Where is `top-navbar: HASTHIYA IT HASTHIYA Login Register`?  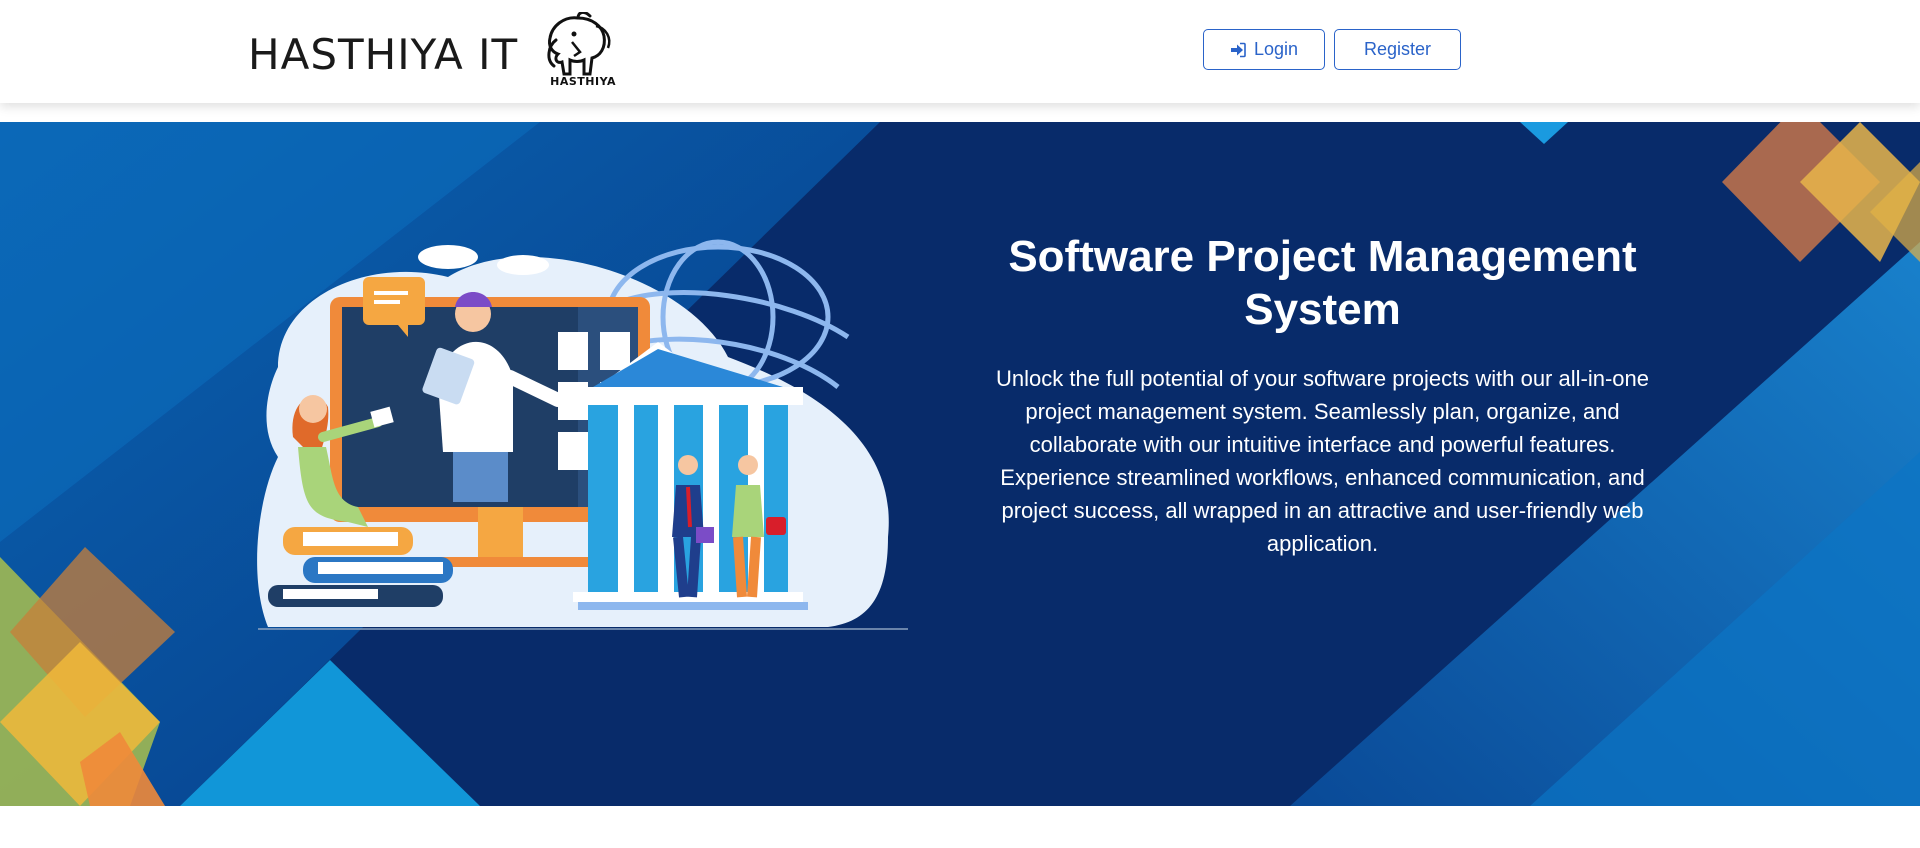
top-navbar: HASTHIYA IT HASTHIYA Login Register is located at coordinates (960, 51).